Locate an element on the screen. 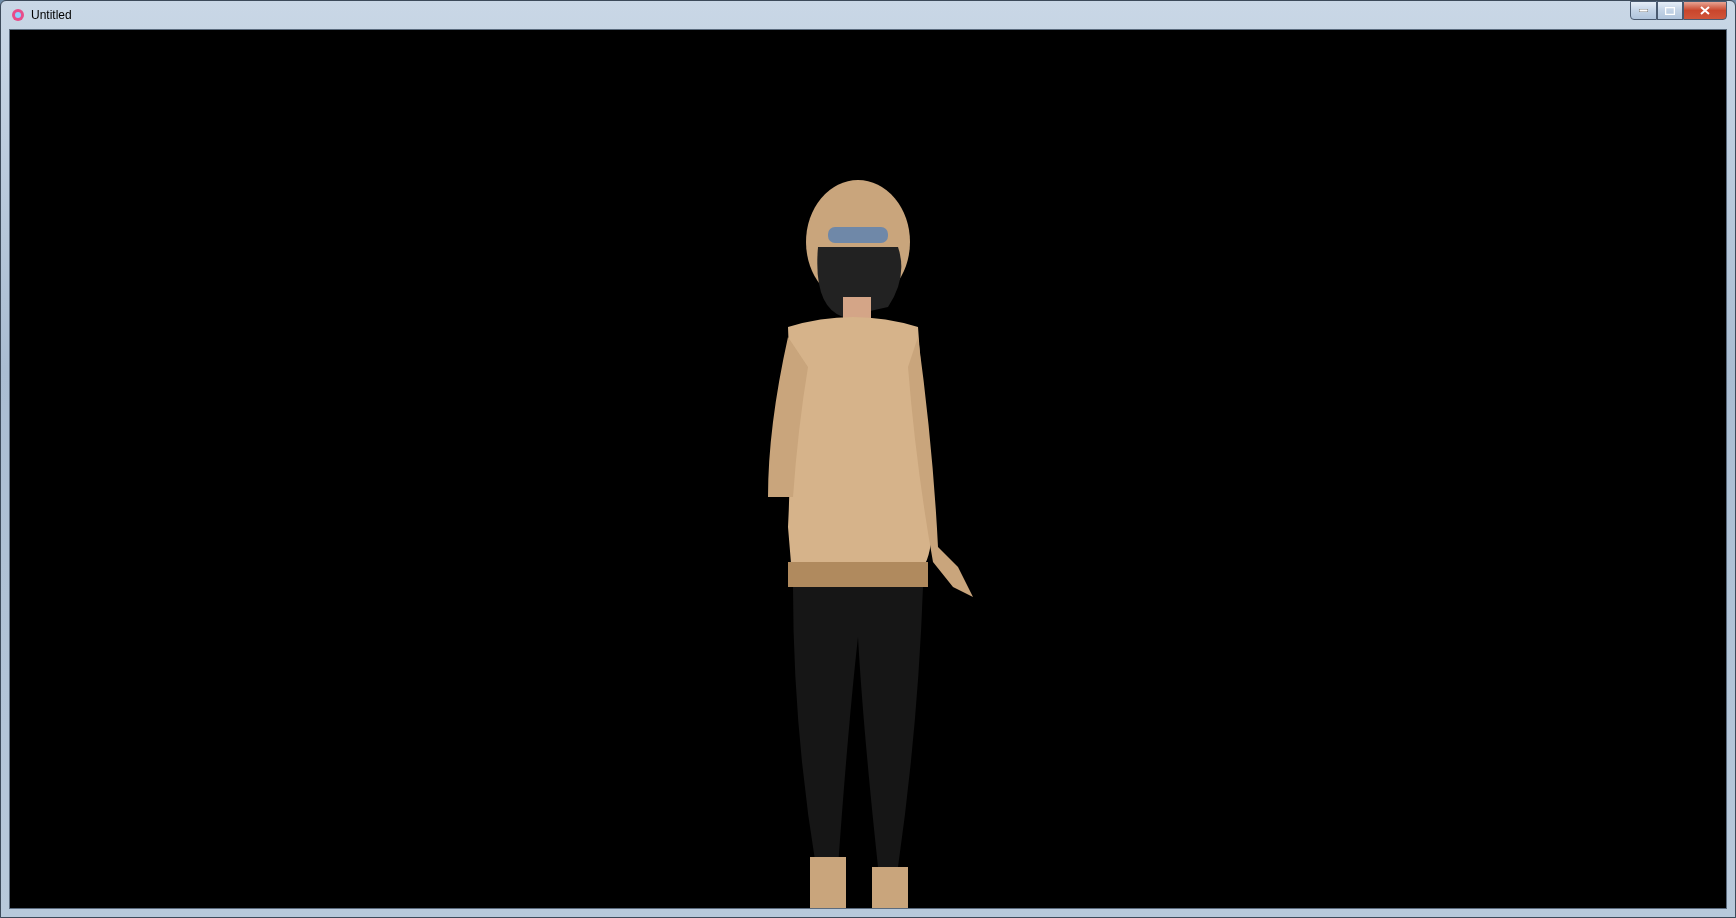 The width and height of the screenshot is (1736, 918). maximize-icon is located at coordinates (1670, 10).